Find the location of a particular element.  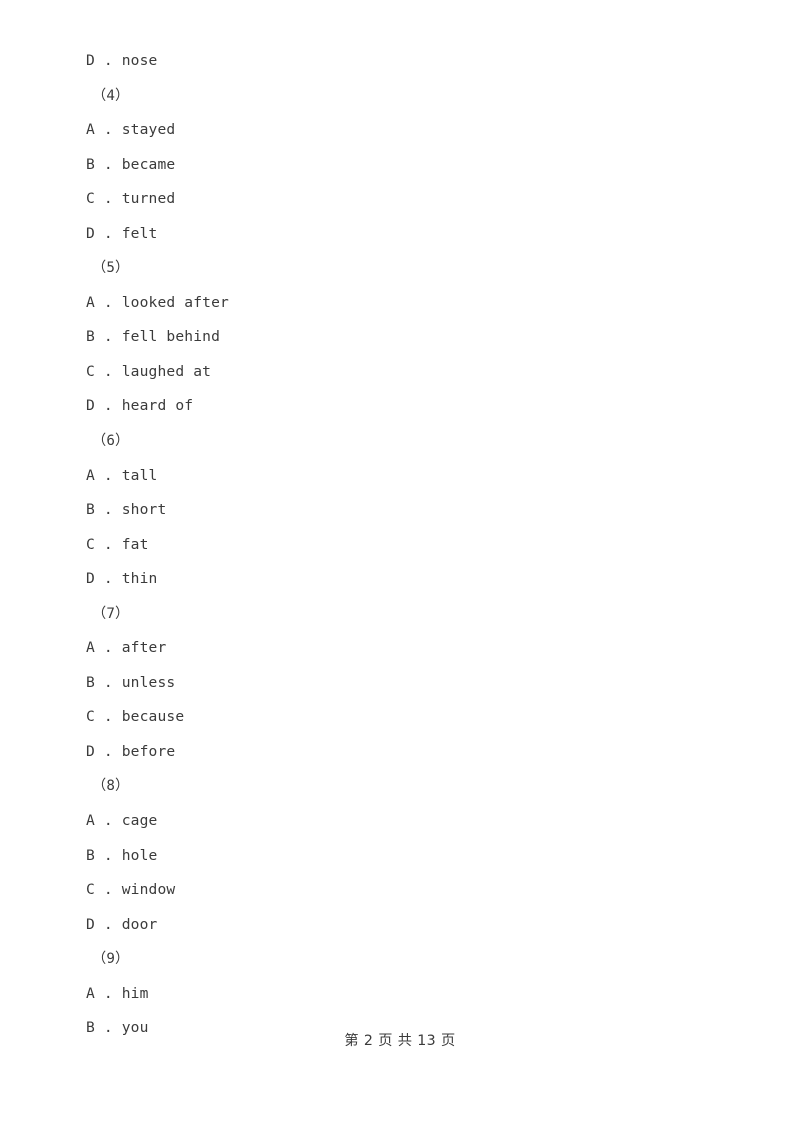

answer-option: D . before is located at coordinates (131, 751).